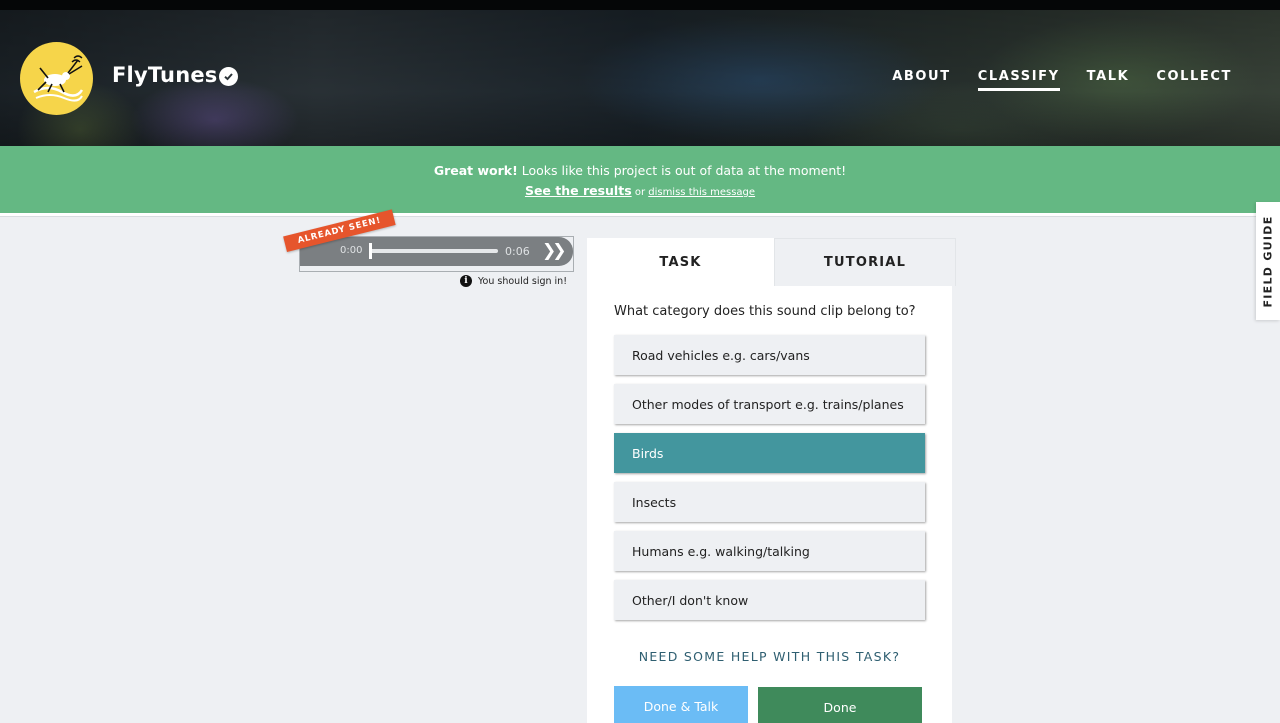 This screenshot has width=1280, height=723. I want to click on nav-about: ABOUT, so click(921, 80).